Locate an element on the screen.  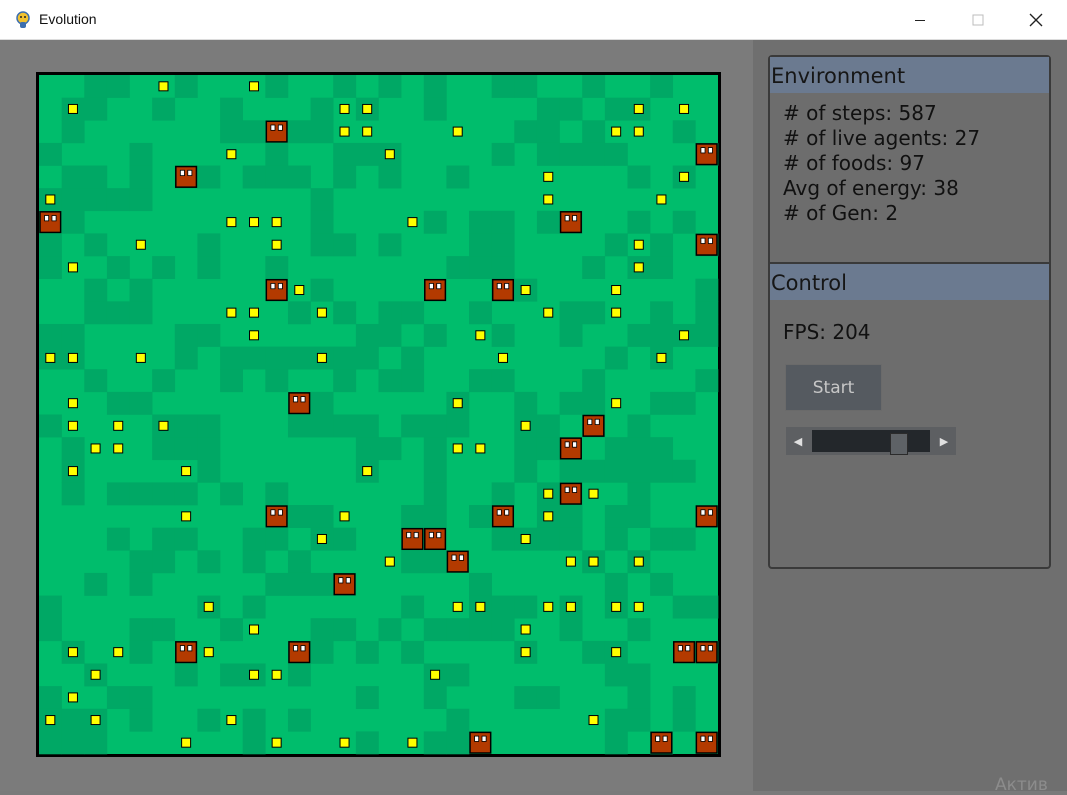
minimize-button is located at coordinates (920, 20).